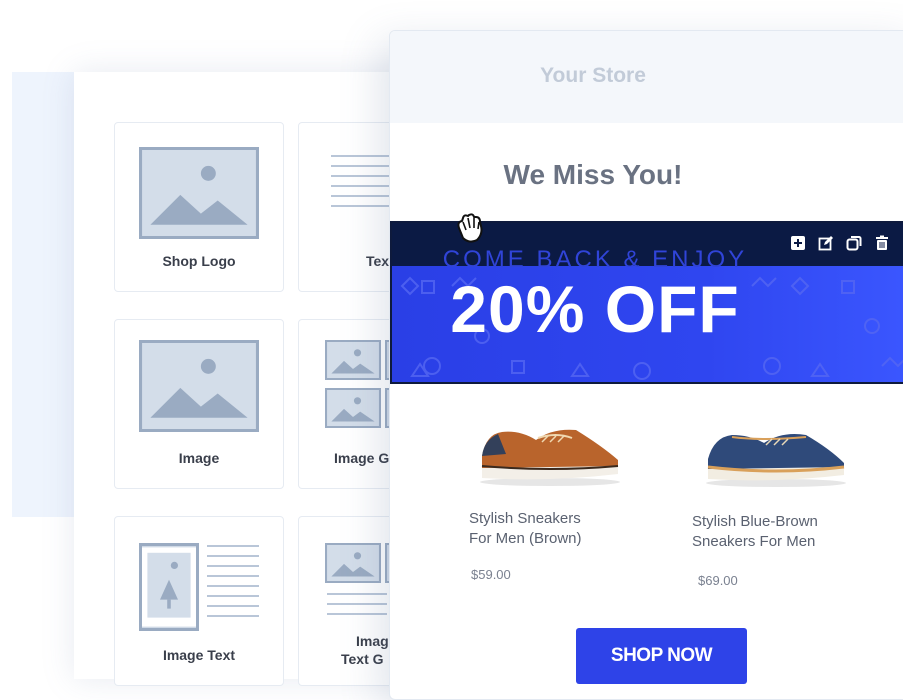 The image size is (903, 700). I want to click on block-shop-logo: Shop Logo, so click(199, 207).